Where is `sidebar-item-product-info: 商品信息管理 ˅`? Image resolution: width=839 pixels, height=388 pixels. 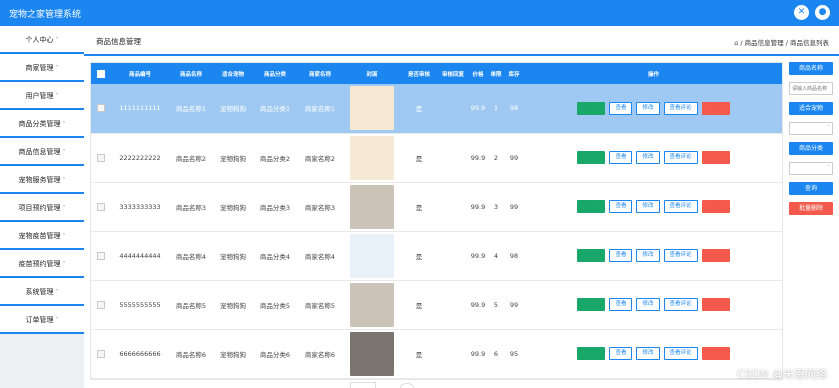
sidebar-item-product-info: 商品信息管理 ˅ is located at coordinates (42, 152).